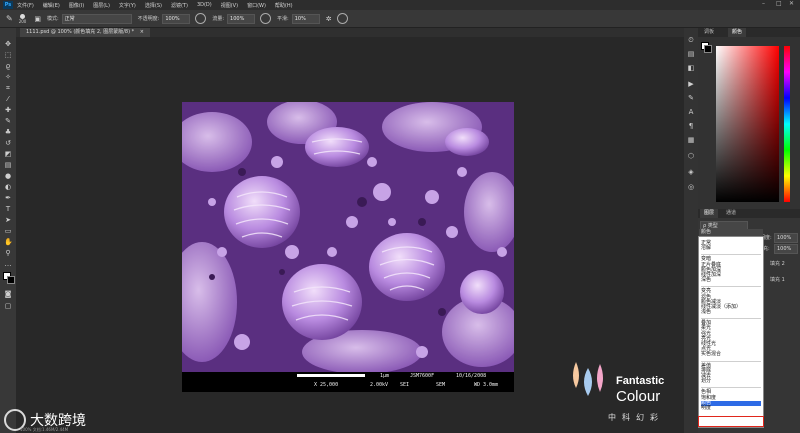 This screenshot has width=800, height=433. What do you see at coordinates (229, 5) in the screenshot?
I see `menu-view: 视图(V)` at bounding box center [229, 5].